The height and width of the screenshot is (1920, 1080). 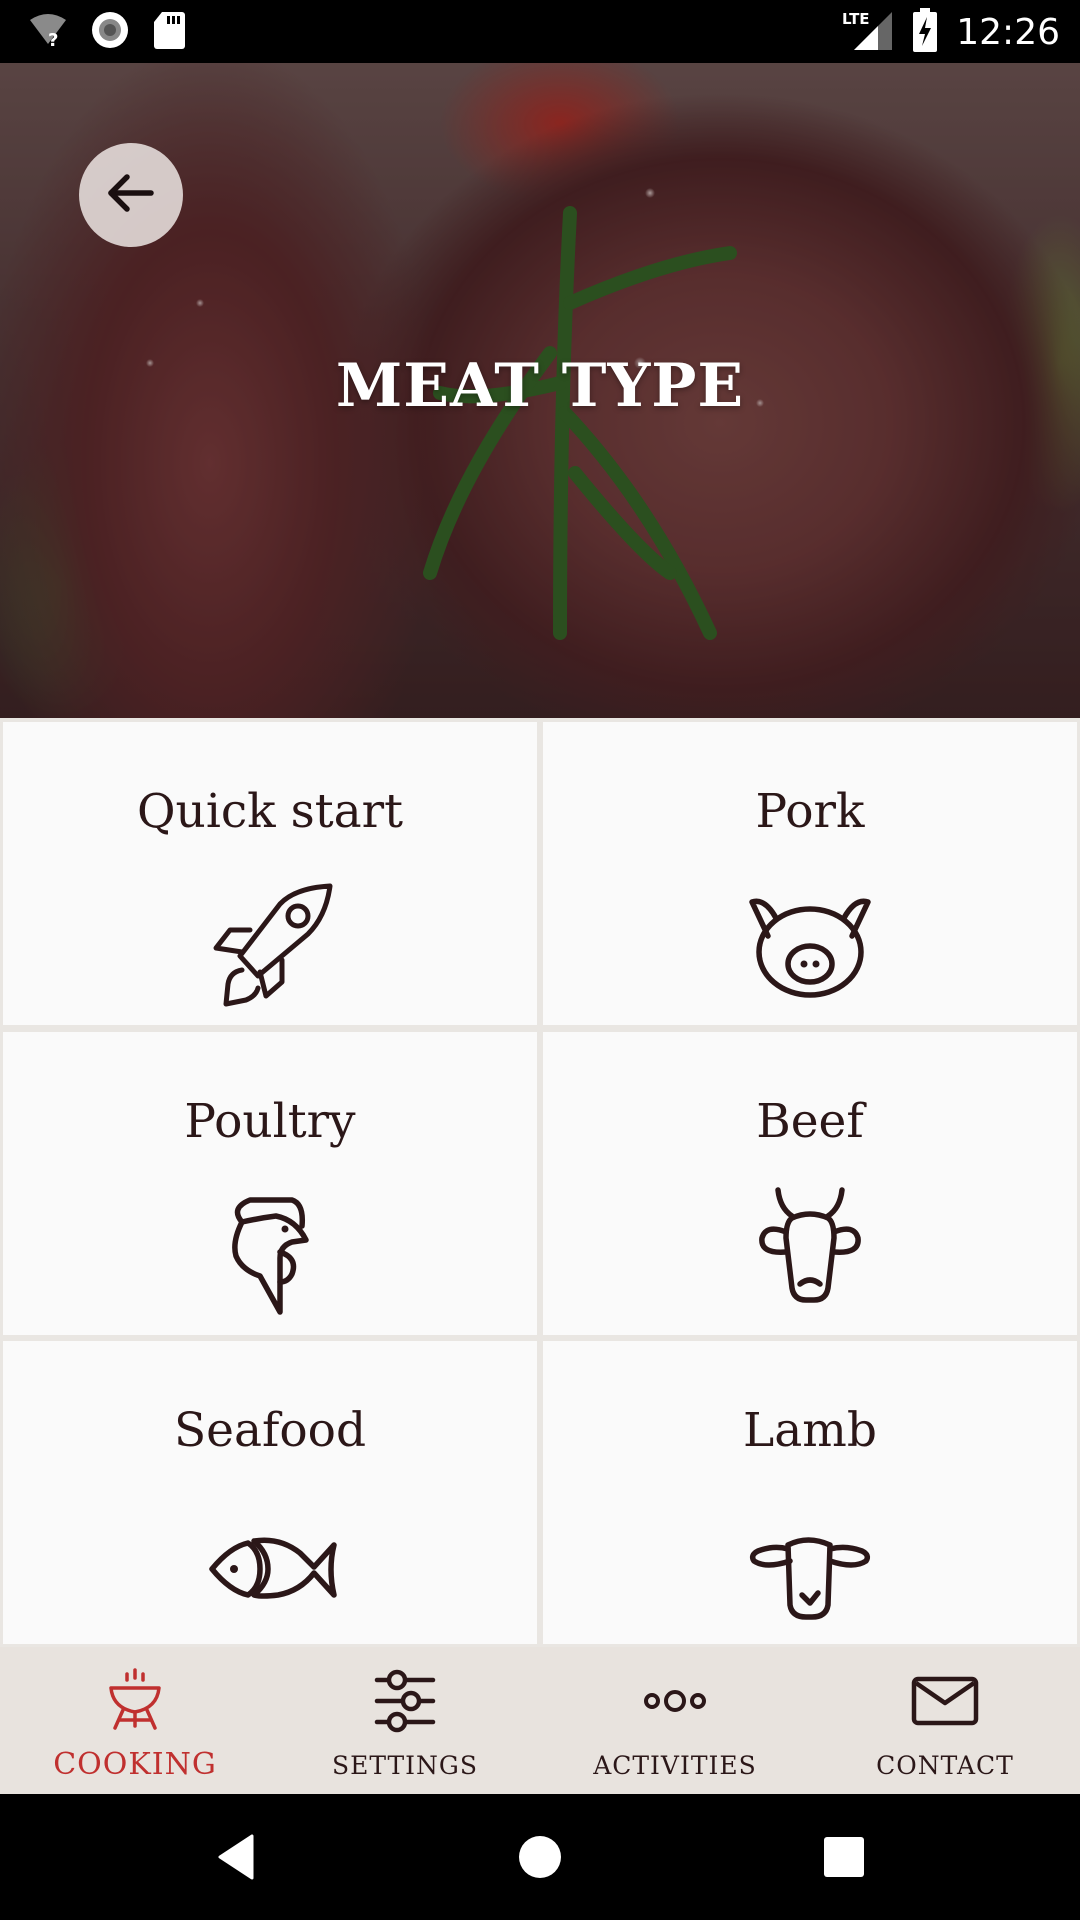 I want to click on tile-label: Lamb, so click(x=810, y=1430).